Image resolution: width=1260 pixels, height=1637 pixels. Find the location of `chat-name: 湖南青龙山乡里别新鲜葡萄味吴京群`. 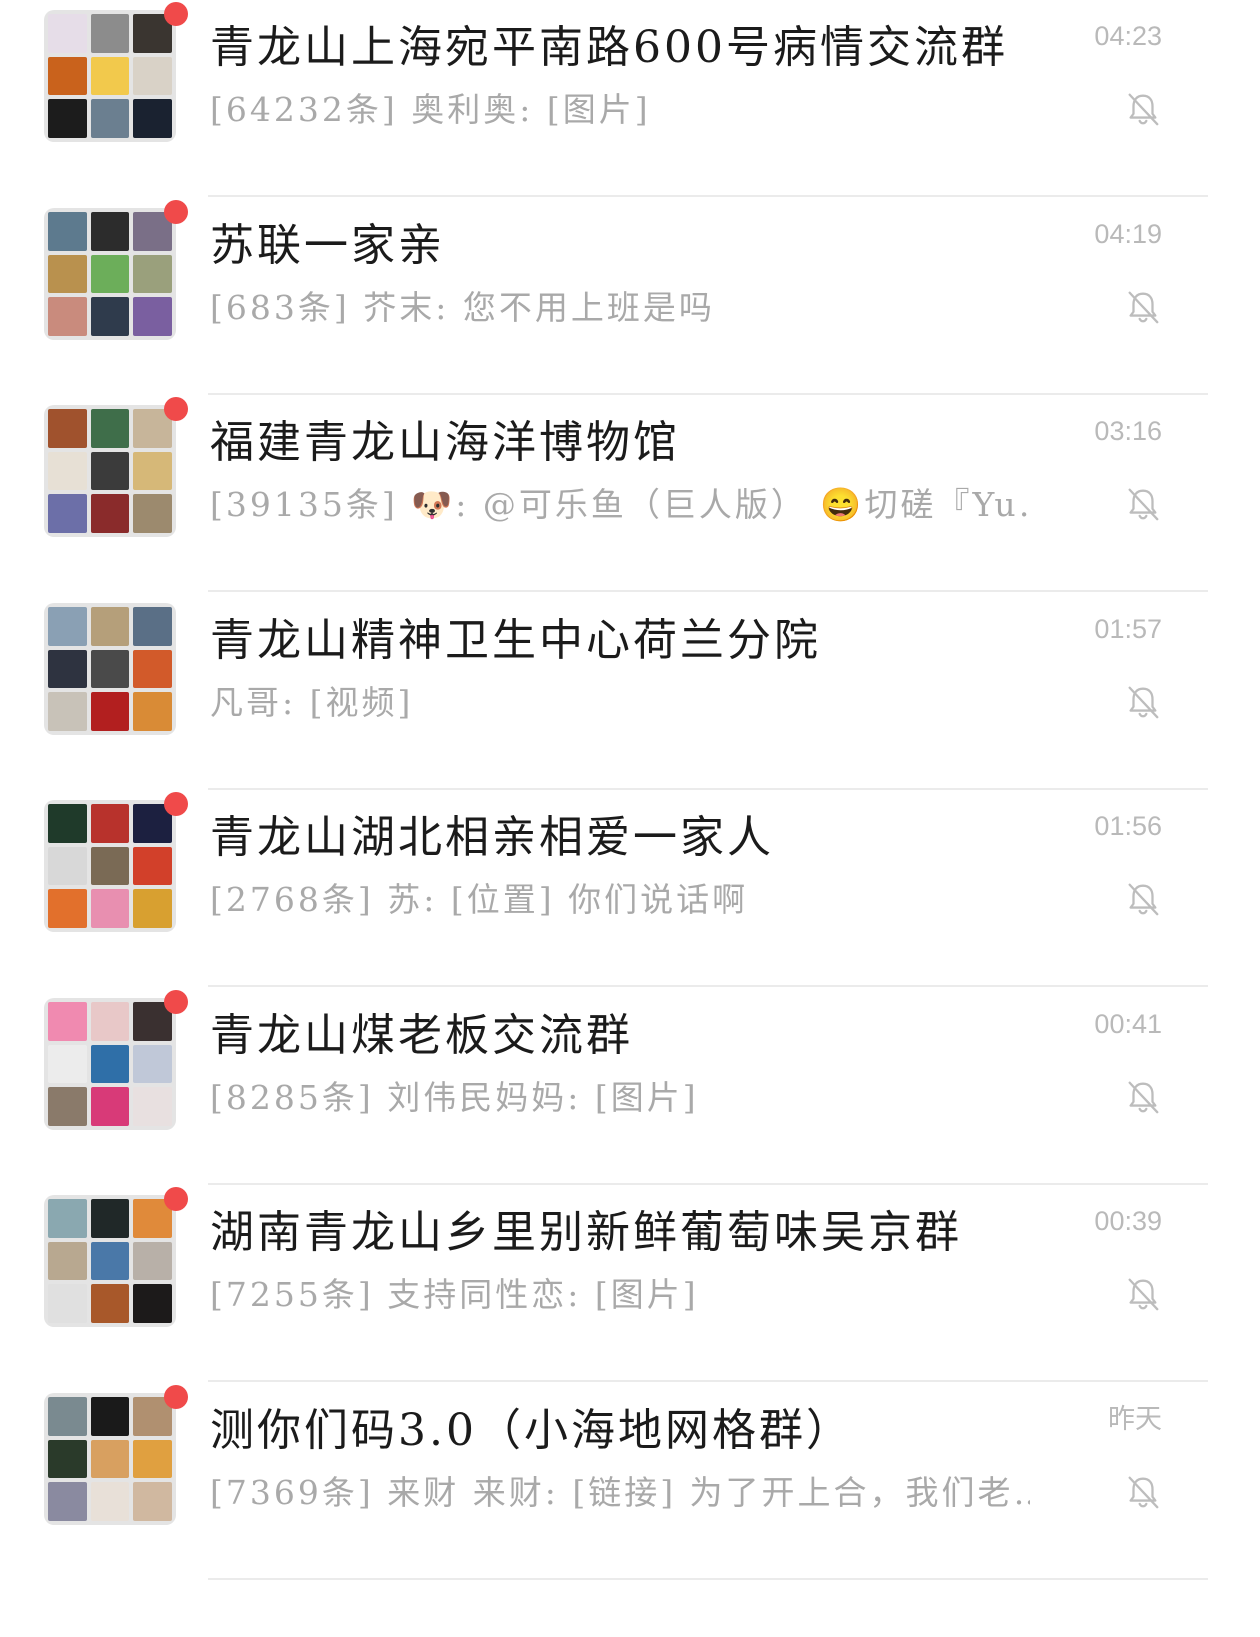

chat-name: 湖南青龙山乡里别新鲜葡萄味吴京群 is located at coordinates (586, 1232).